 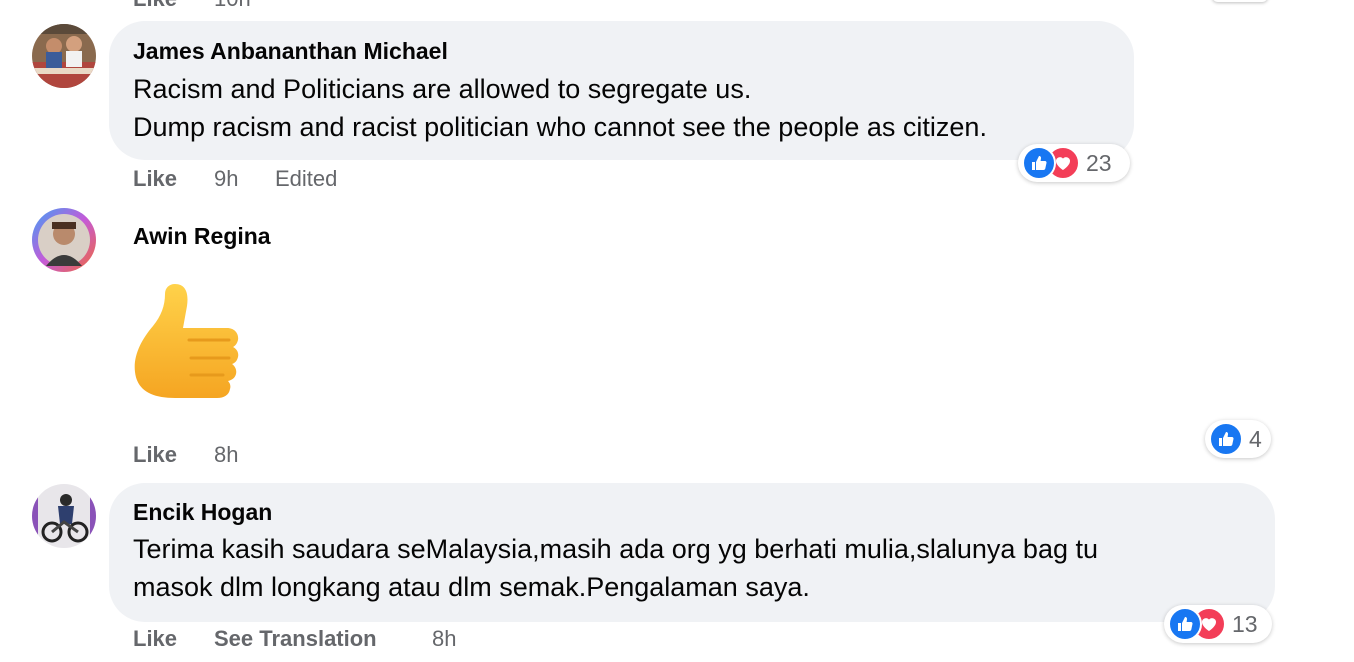 I want to click on comment-timestamp: 9h, so click(x=226, y=179).